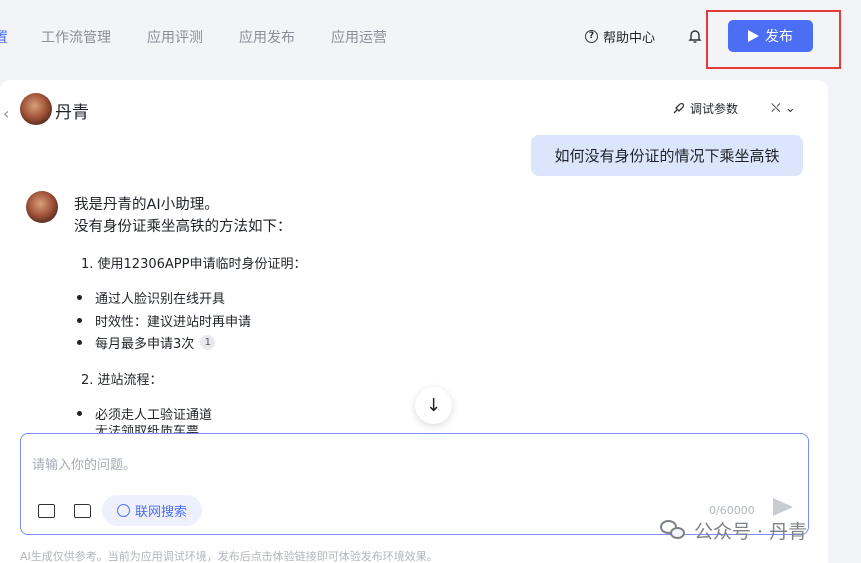  Describe the element at coordinates (173, 320) in the screenshot. I see `list-item: 时效性：建议进站时再申请` at that location.